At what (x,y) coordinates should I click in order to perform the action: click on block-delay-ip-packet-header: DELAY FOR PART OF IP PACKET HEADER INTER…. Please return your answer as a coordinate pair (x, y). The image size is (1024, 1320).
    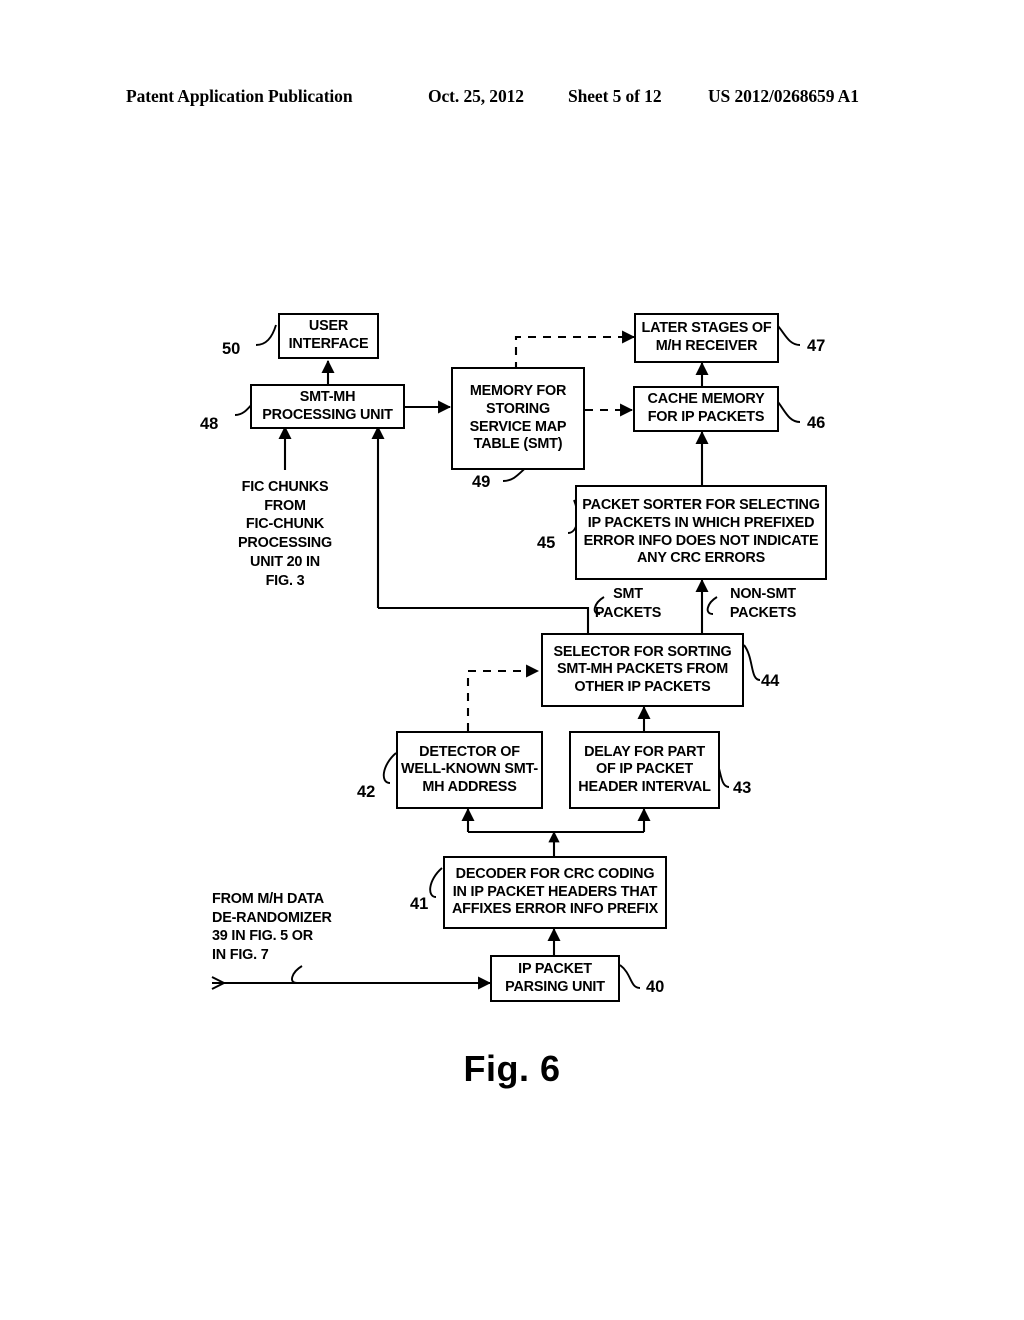
    Looking at the image, I should click on (644, 770).